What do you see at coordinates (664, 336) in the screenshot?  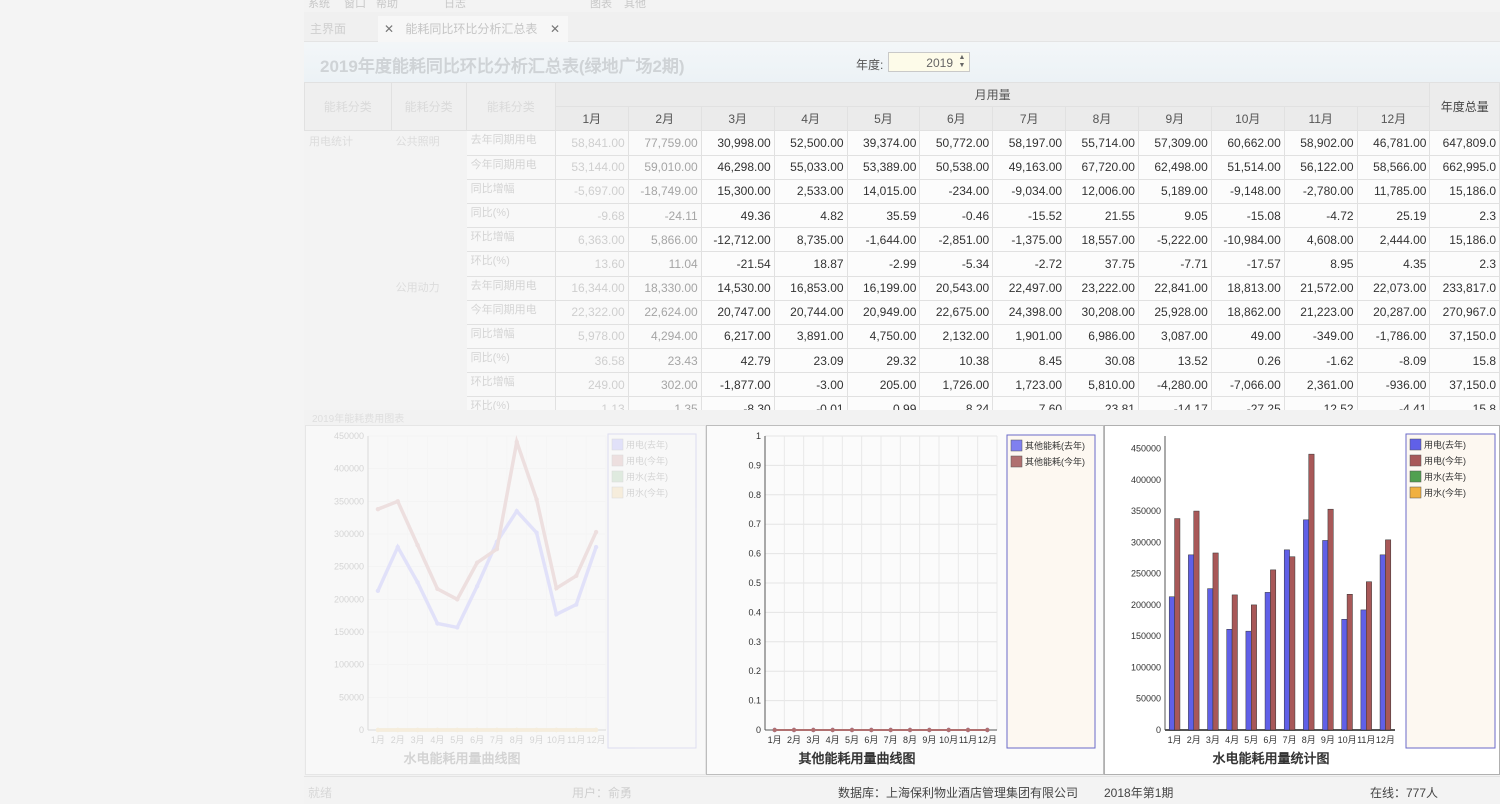 I see `value-cell: 4,294.00` at bounding box center [664, 336].